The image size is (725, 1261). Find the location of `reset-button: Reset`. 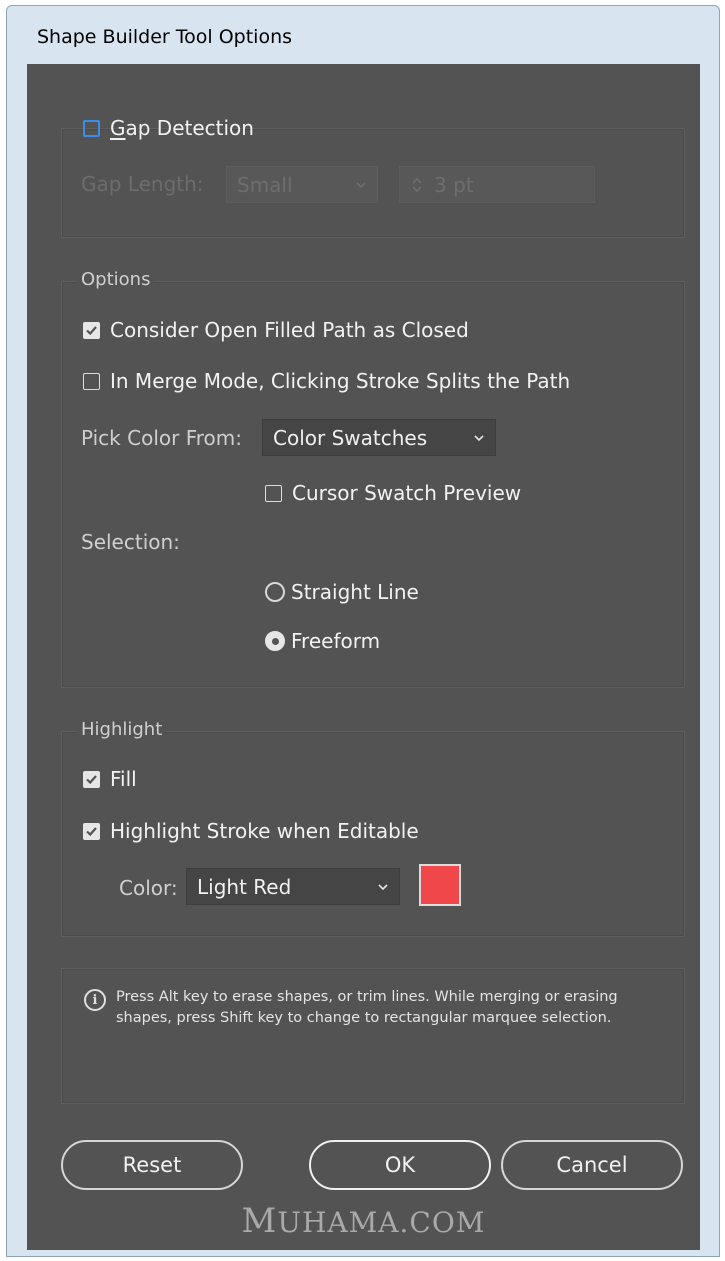

reset-button: Reset is located at coordinates (152, 1165).